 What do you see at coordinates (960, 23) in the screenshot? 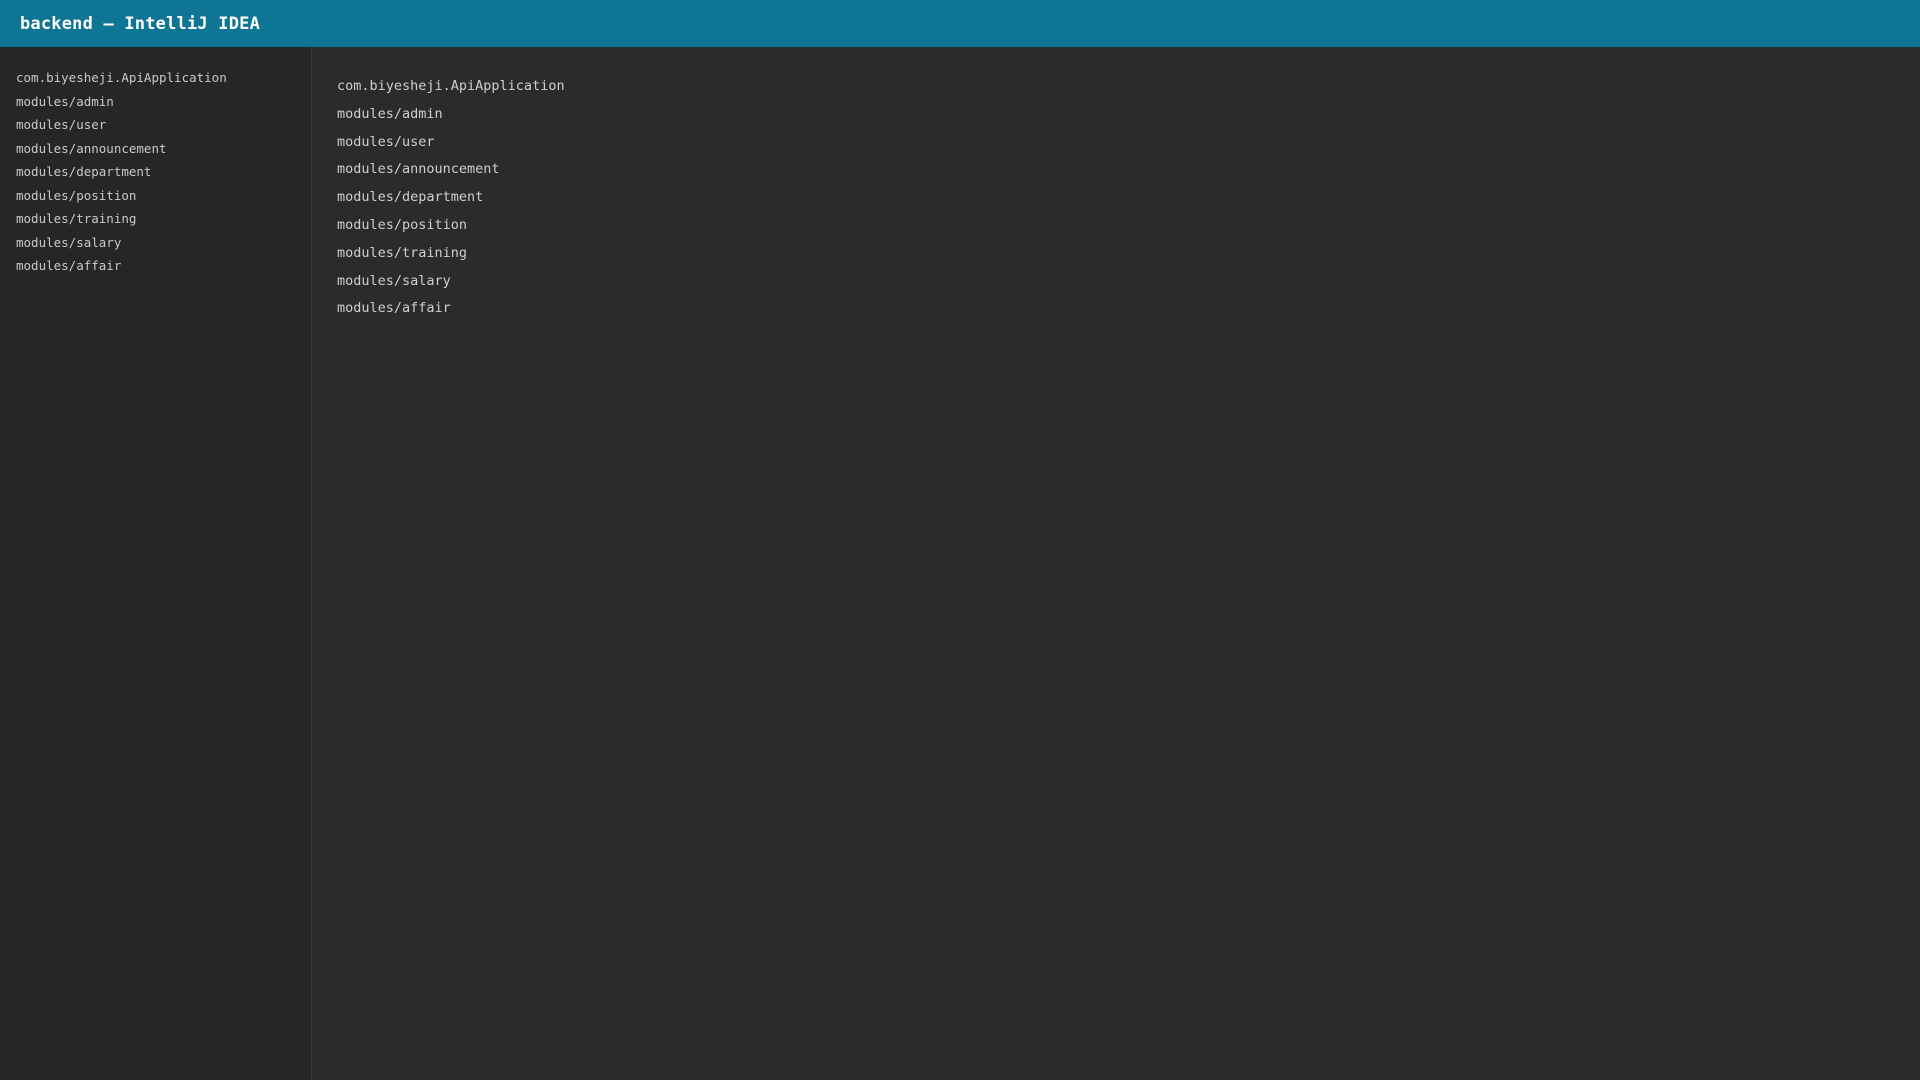
I see `title-bar: backend — IntelliJ IDEA` at bounding box center [960, 23].